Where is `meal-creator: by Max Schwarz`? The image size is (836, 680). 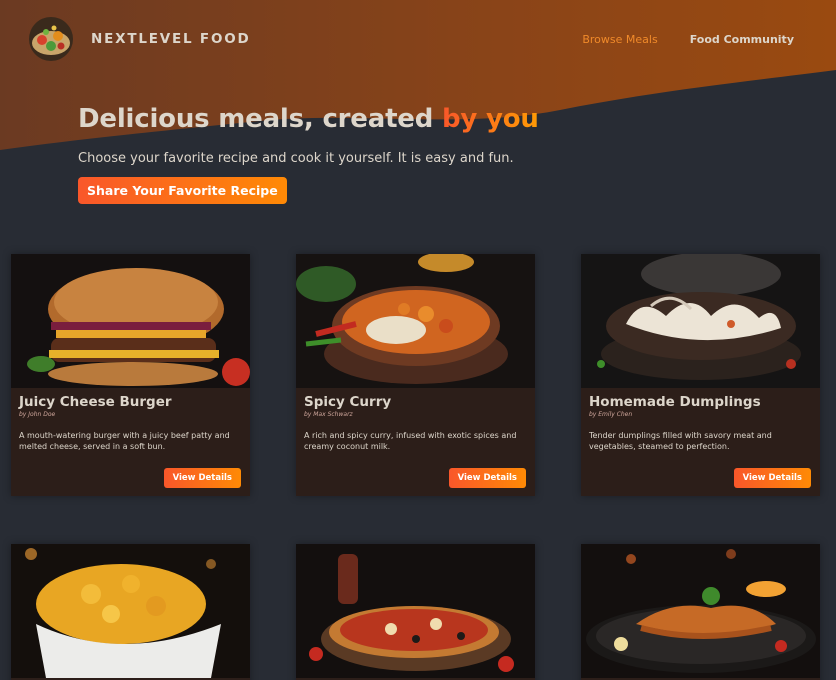
meal-creator: by Max Schwarz is located at coordinates (328, 414).